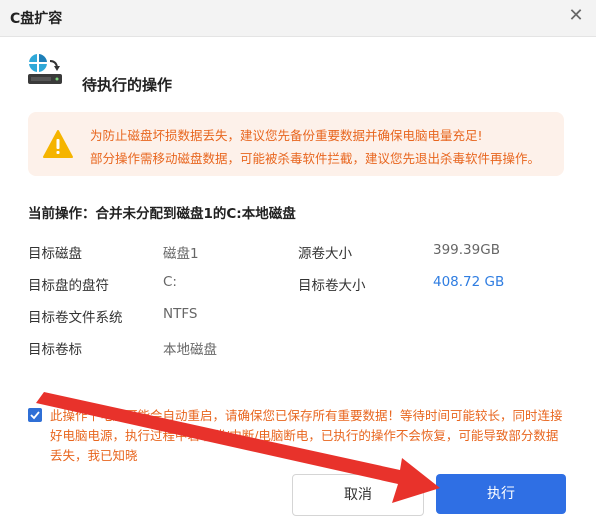 The image size is (596, 530). I want to click on volume-label-label: 目标卷标, so click(55, 350).